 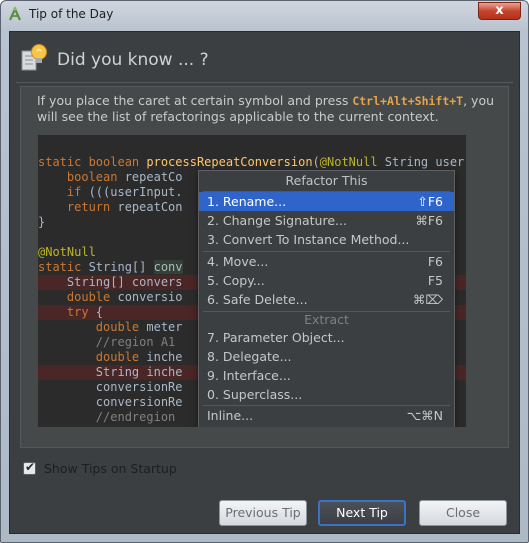 What do you see at coordinates (107, 417) in the screenshot?
I see `code-token: //endregion` at bounding box center [107, 417].